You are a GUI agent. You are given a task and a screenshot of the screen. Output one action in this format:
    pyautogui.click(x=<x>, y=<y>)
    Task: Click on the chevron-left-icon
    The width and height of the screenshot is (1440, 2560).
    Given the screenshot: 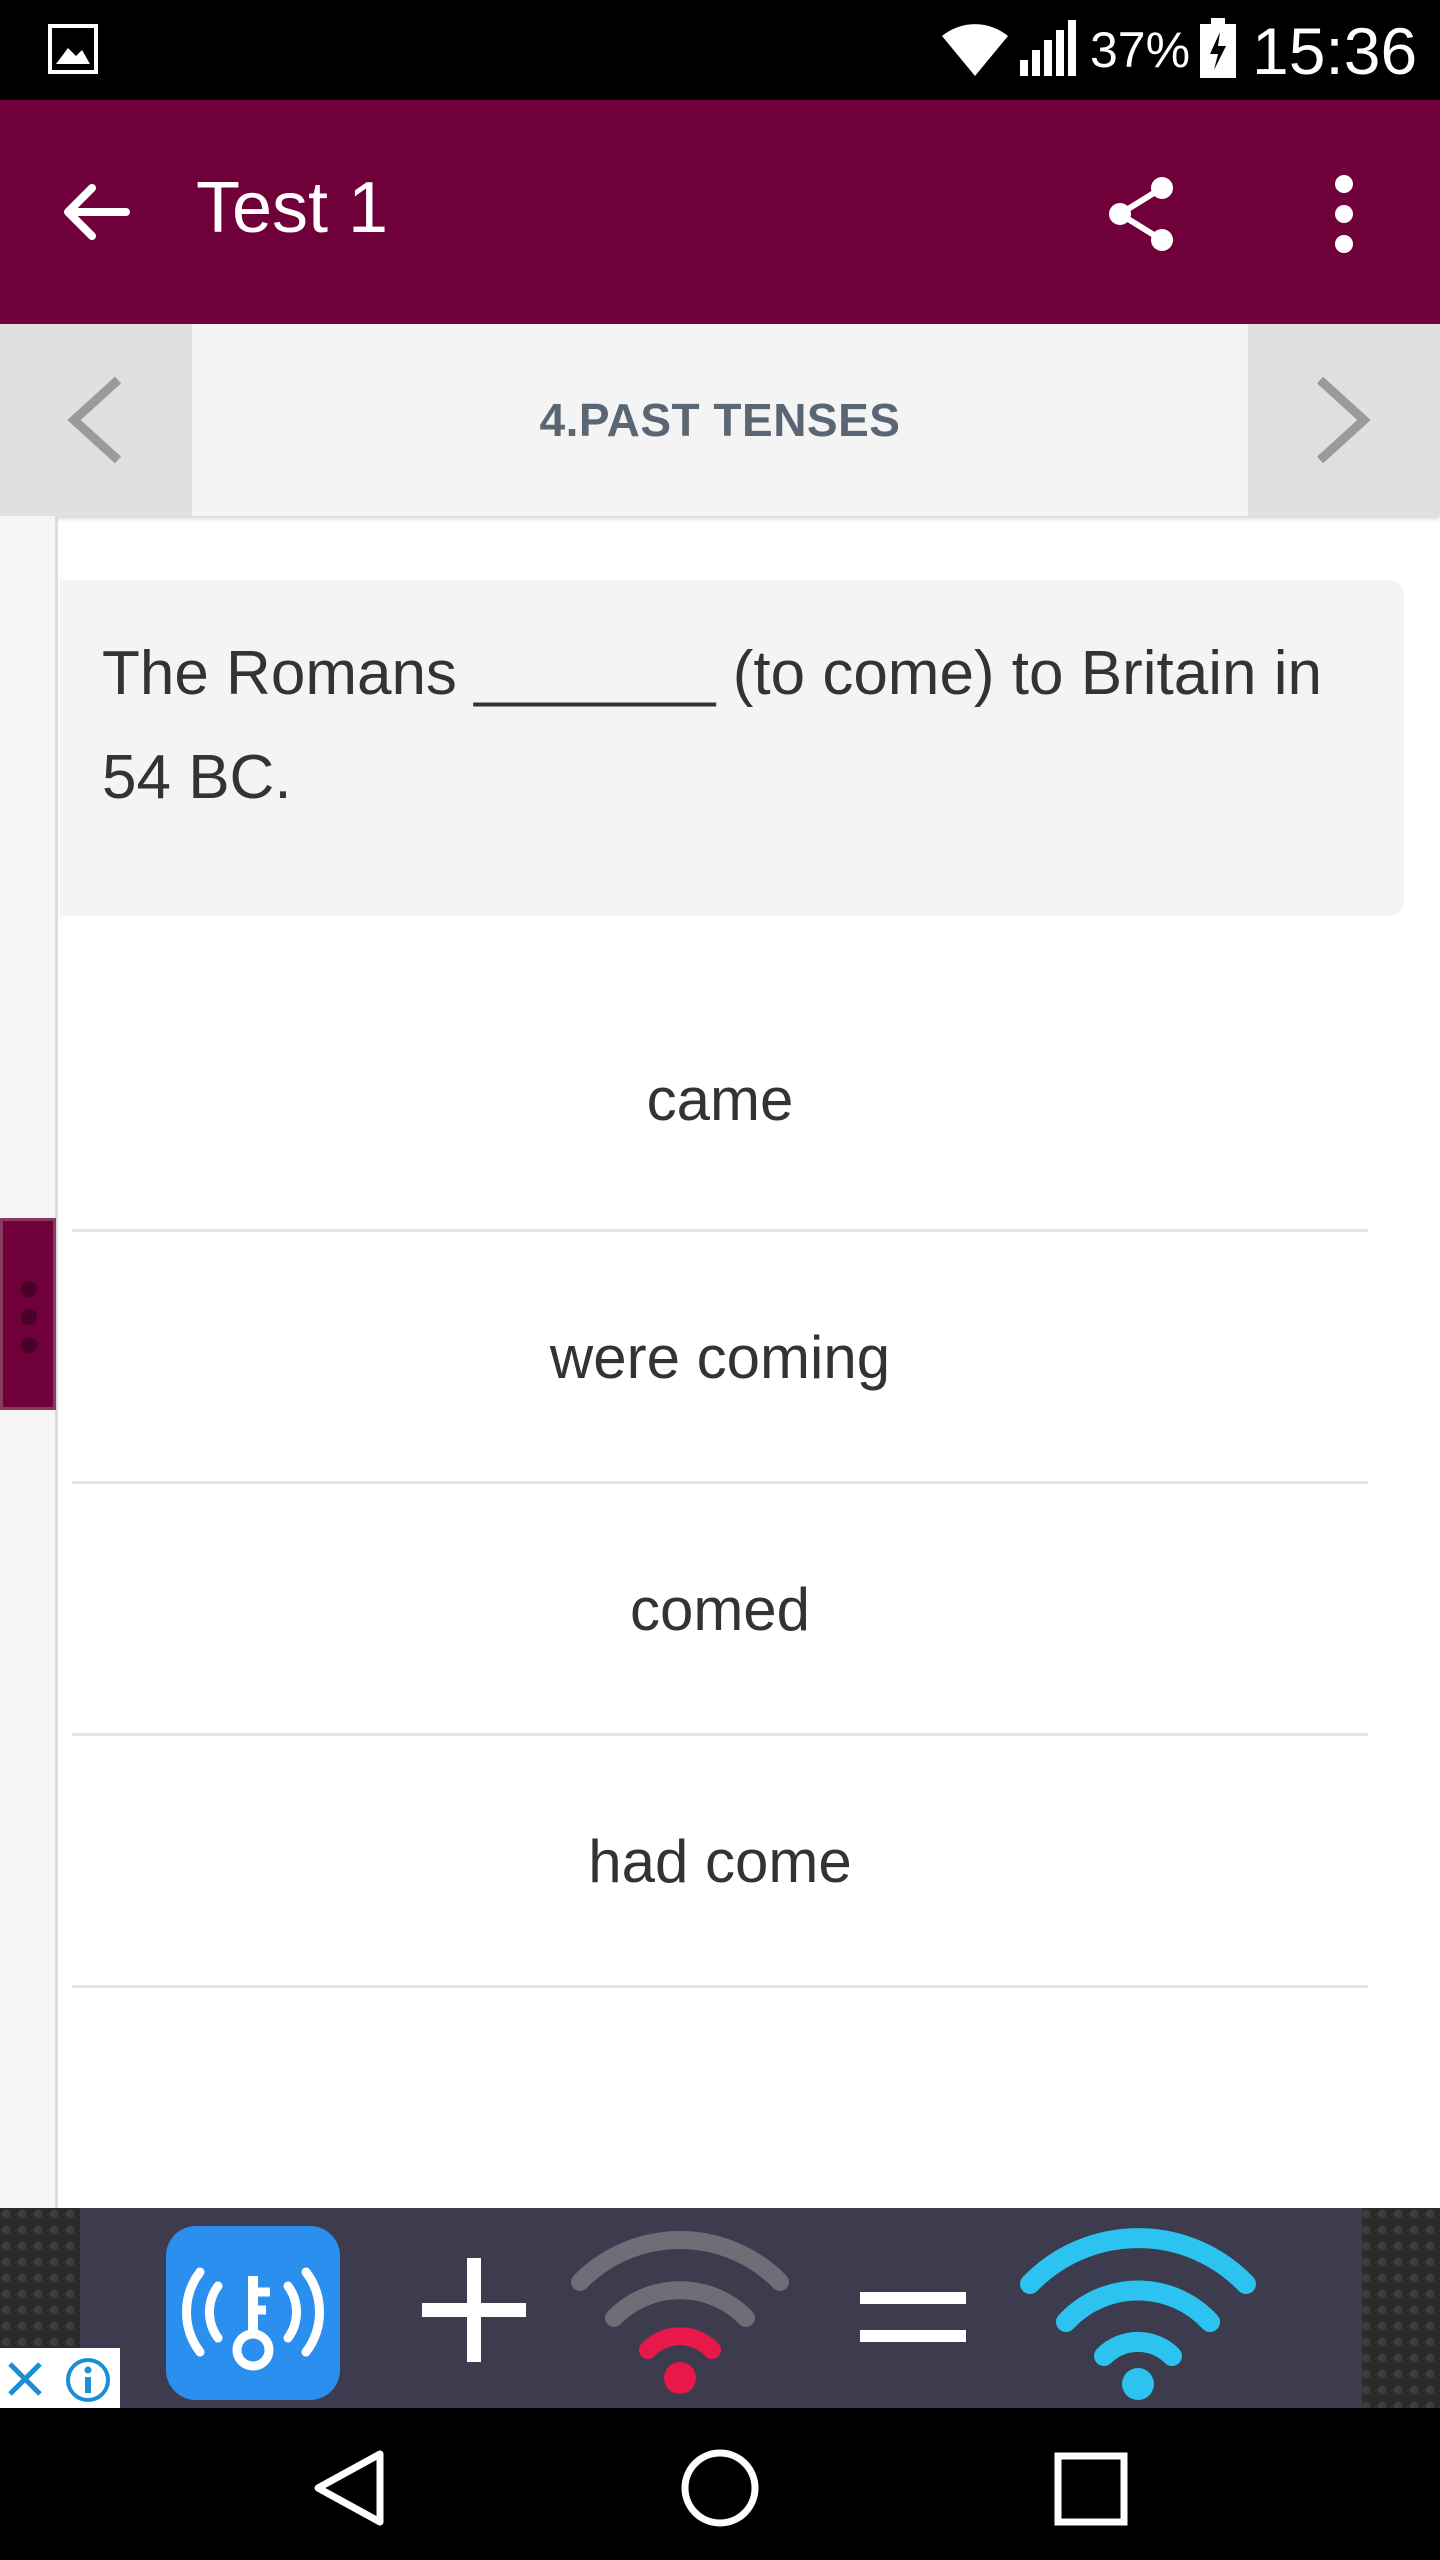 What is the action you would take?
    pyautogui.click(x=94, y=420)
    